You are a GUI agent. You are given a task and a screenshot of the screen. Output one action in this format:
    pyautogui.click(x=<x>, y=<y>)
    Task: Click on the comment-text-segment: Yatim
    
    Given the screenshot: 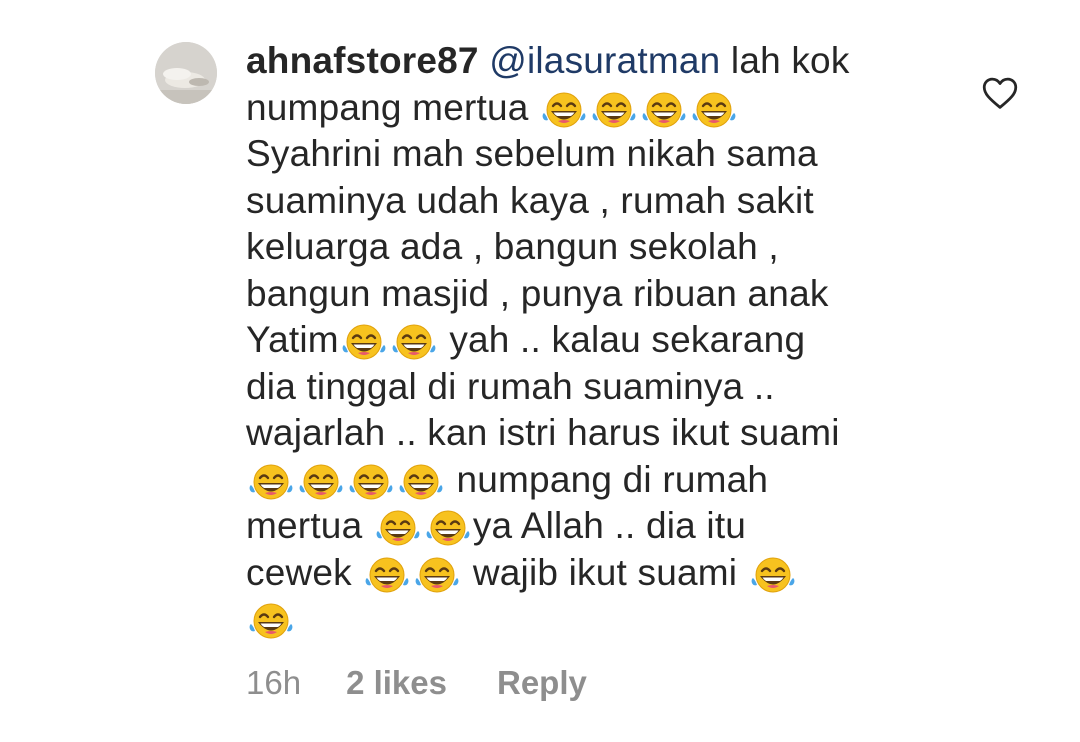 What is the action you would take?
    pyautogui.click(x=292, y=339)
    